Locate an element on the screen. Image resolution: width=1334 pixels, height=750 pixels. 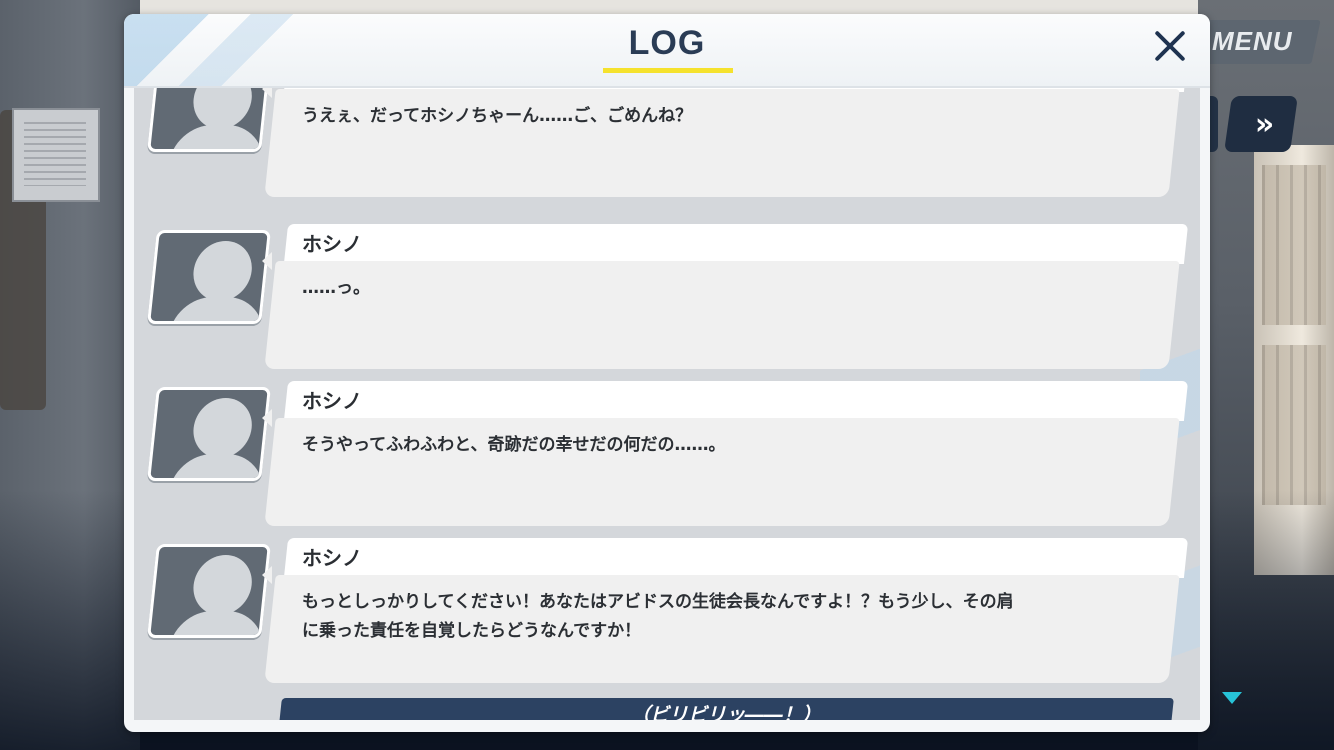
dialogue-text: そうやってふわふわと、奇跡だの幸せだの何だの……。 is located at coordinates (514, 445).